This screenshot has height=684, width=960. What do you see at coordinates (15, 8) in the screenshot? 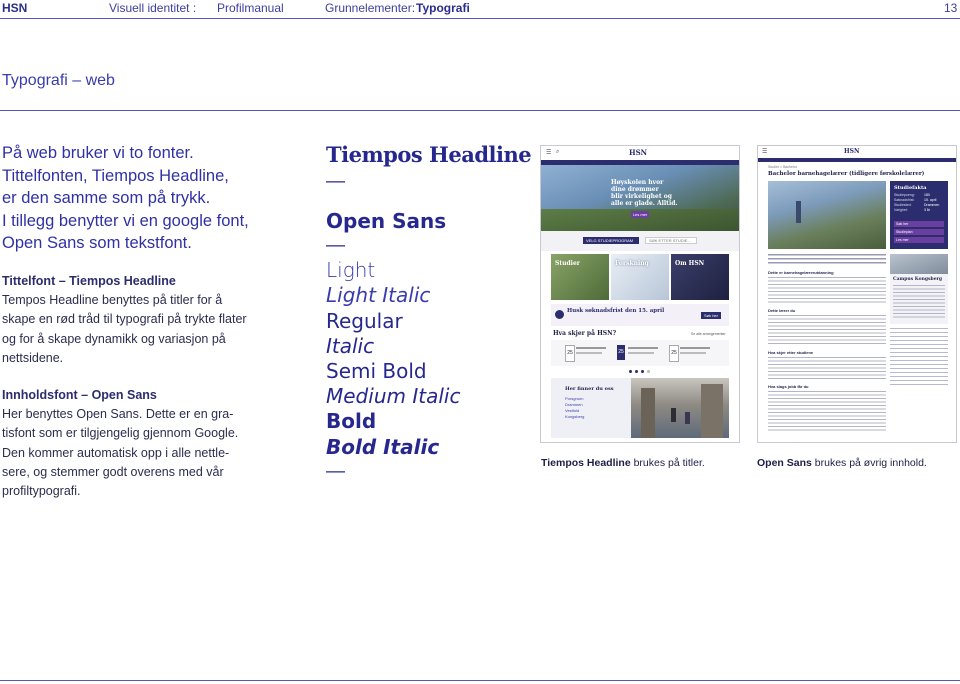
I see `brand-label: HSN` at bounding box center [15, 8].